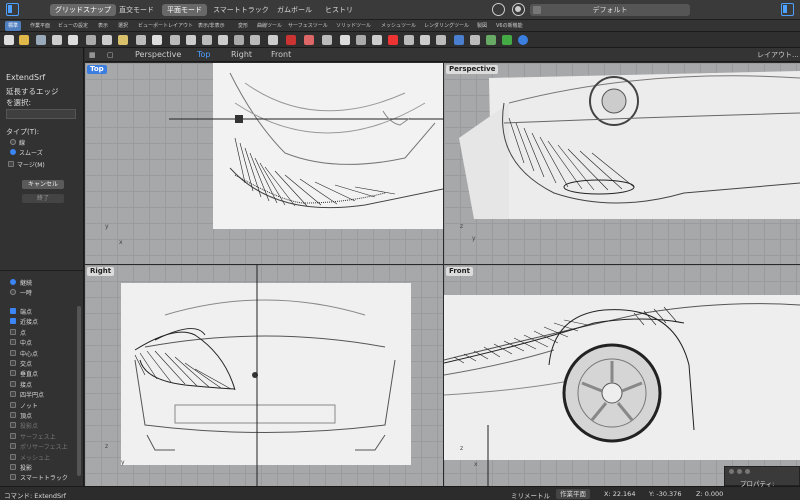 This screenshot has height=500, width=800. Describe the element at coordinates (291, 40) in the screenshot. I see `cplane-icon` at that location.